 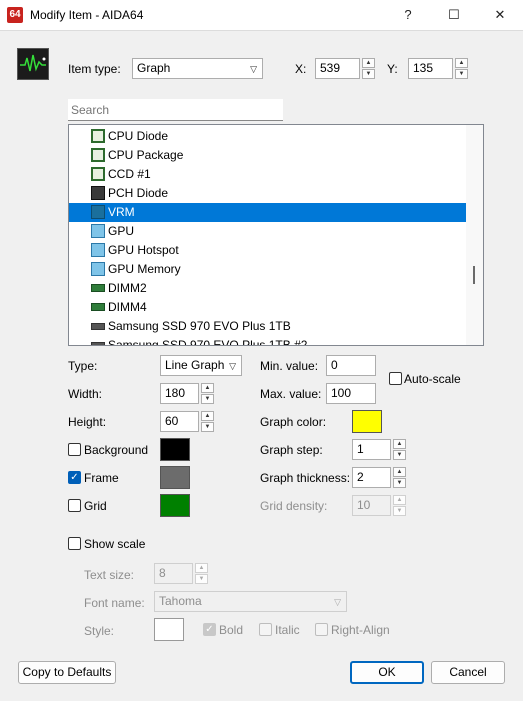 What do you see at coordinates (267, 136) in the screenshot?
I see `list-item: CPU Diode` at bounding box center [267, 136].